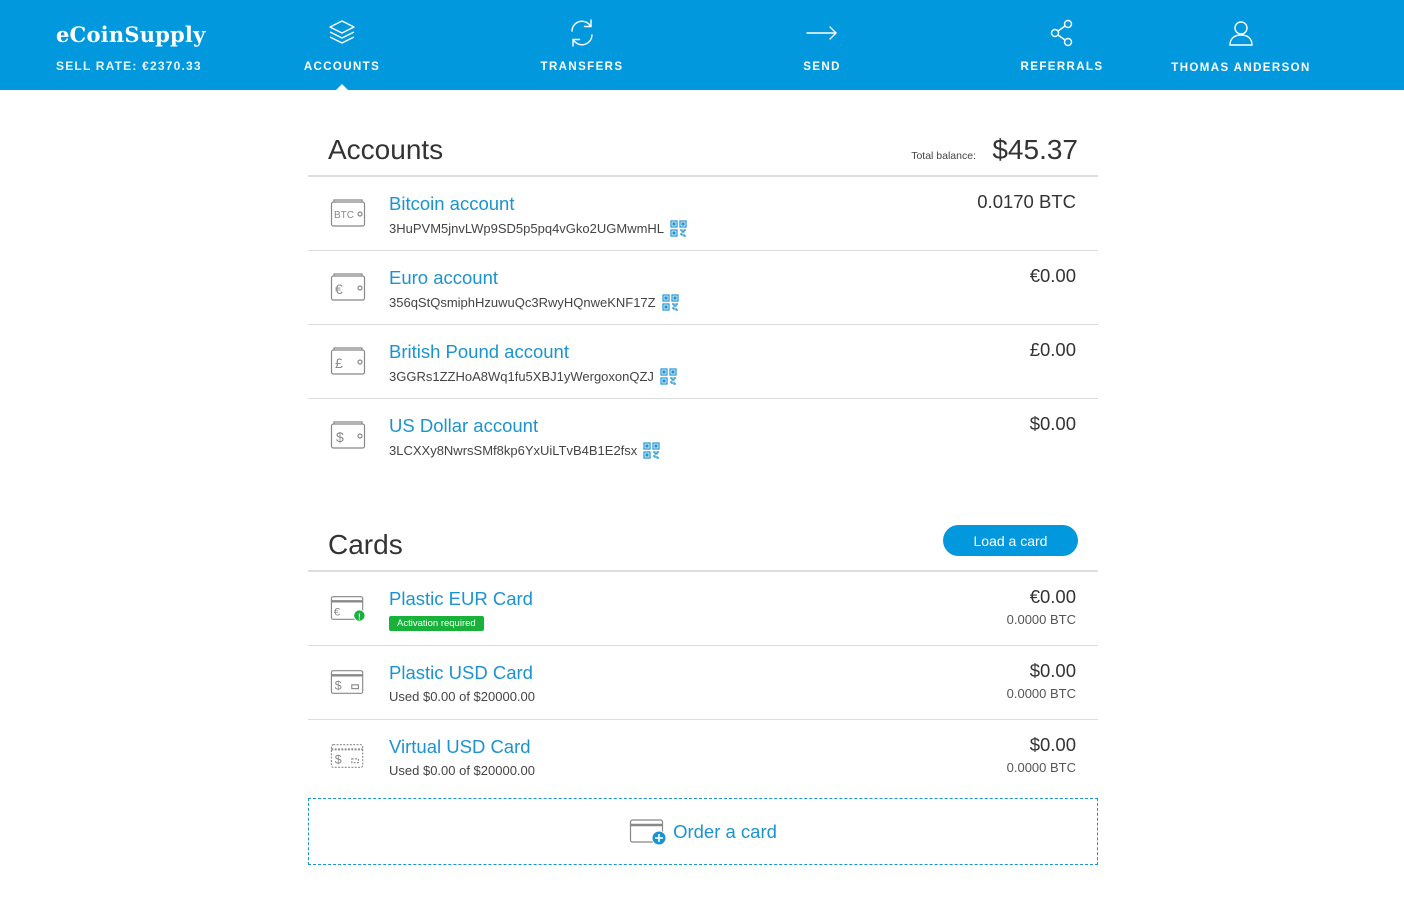 This screenshot has height=906, width=1404. Describe the element at coordinates (461, 673) in the screenshot. I see `card-name: Plastic USD Card` at that location.